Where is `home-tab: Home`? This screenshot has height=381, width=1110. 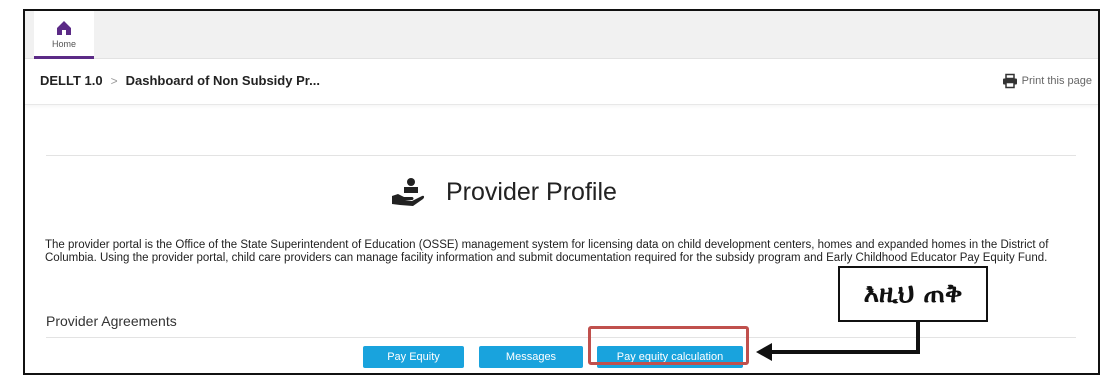 home-tab: Home is located at coordinates (64, 35).